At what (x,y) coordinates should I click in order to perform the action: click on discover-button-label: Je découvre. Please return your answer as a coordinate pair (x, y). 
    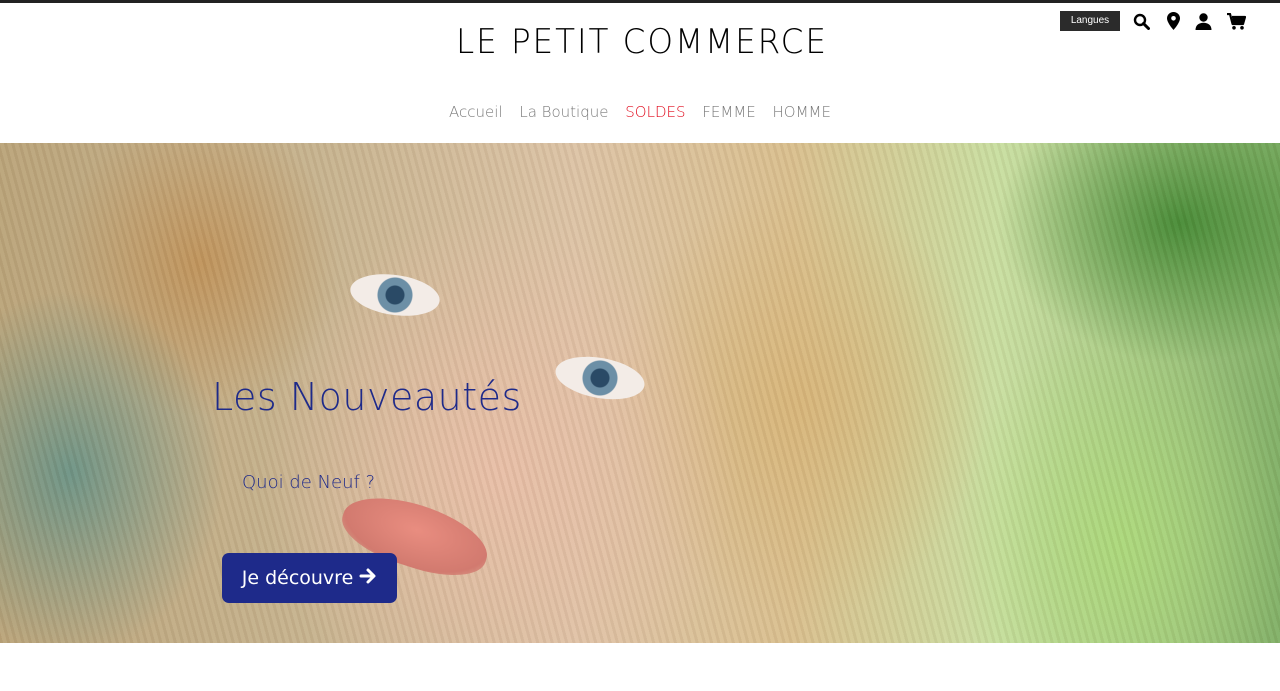
    Looking at the image, I should click on (297, 578).